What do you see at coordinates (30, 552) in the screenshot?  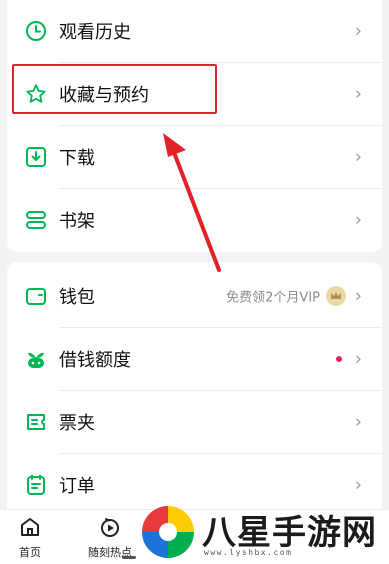 I see `nav-label: 首页` at bounding box center [30, 552].